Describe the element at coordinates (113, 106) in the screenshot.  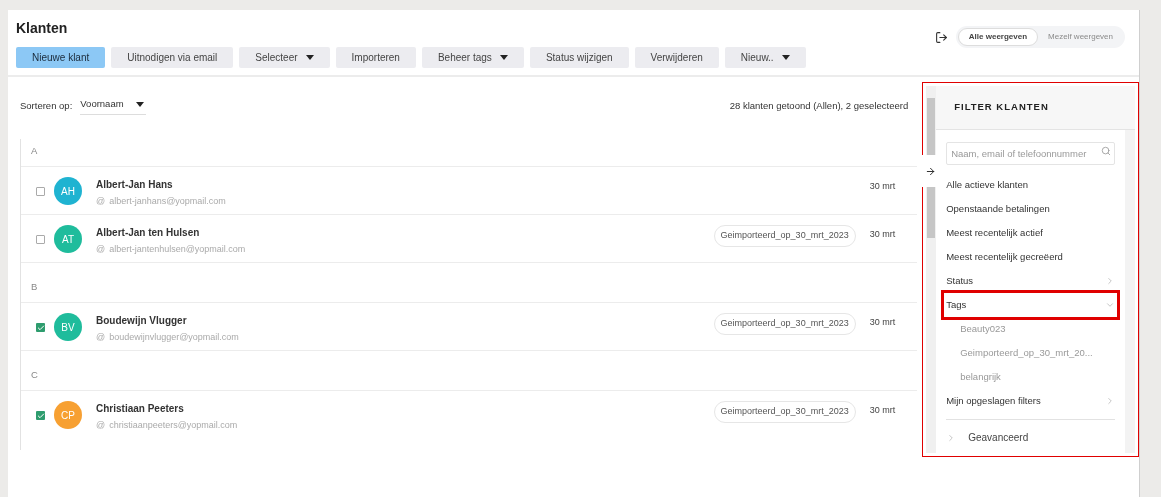
I see `sort-dropdown: Voornaam` at that location.